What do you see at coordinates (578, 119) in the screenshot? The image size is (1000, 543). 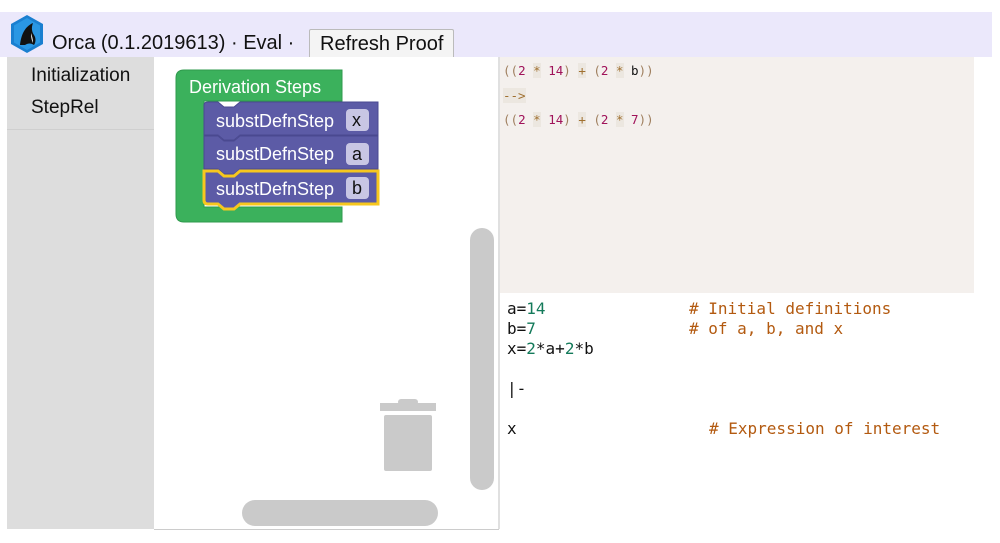 I see `output-line: ((2 * 14) + (2 * 7))` at bounding box center [578, 119].